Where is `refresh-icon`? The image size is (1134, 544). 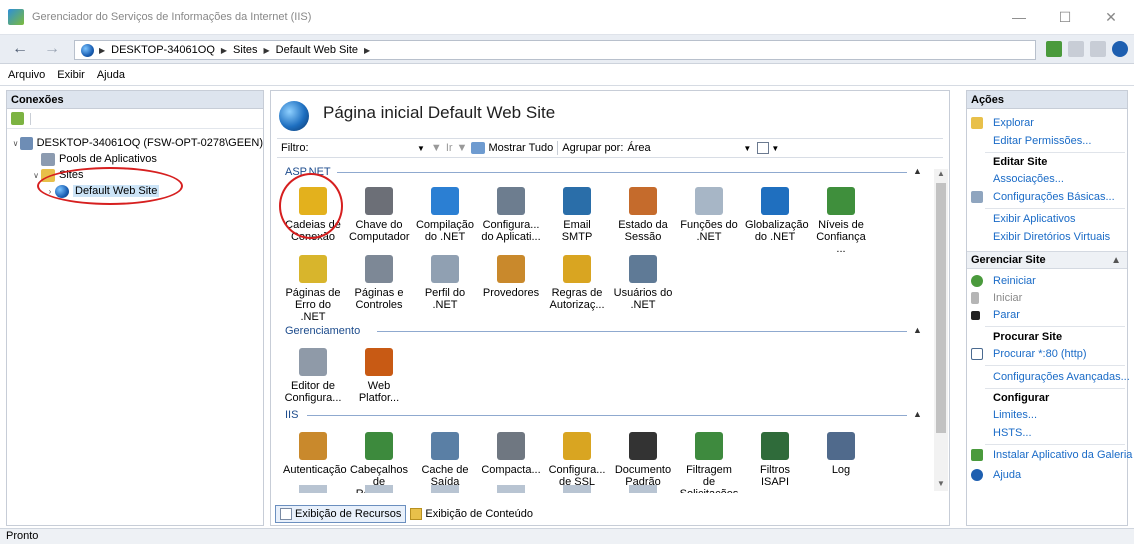
refresh-icon is located at coordinates (1054, 49).